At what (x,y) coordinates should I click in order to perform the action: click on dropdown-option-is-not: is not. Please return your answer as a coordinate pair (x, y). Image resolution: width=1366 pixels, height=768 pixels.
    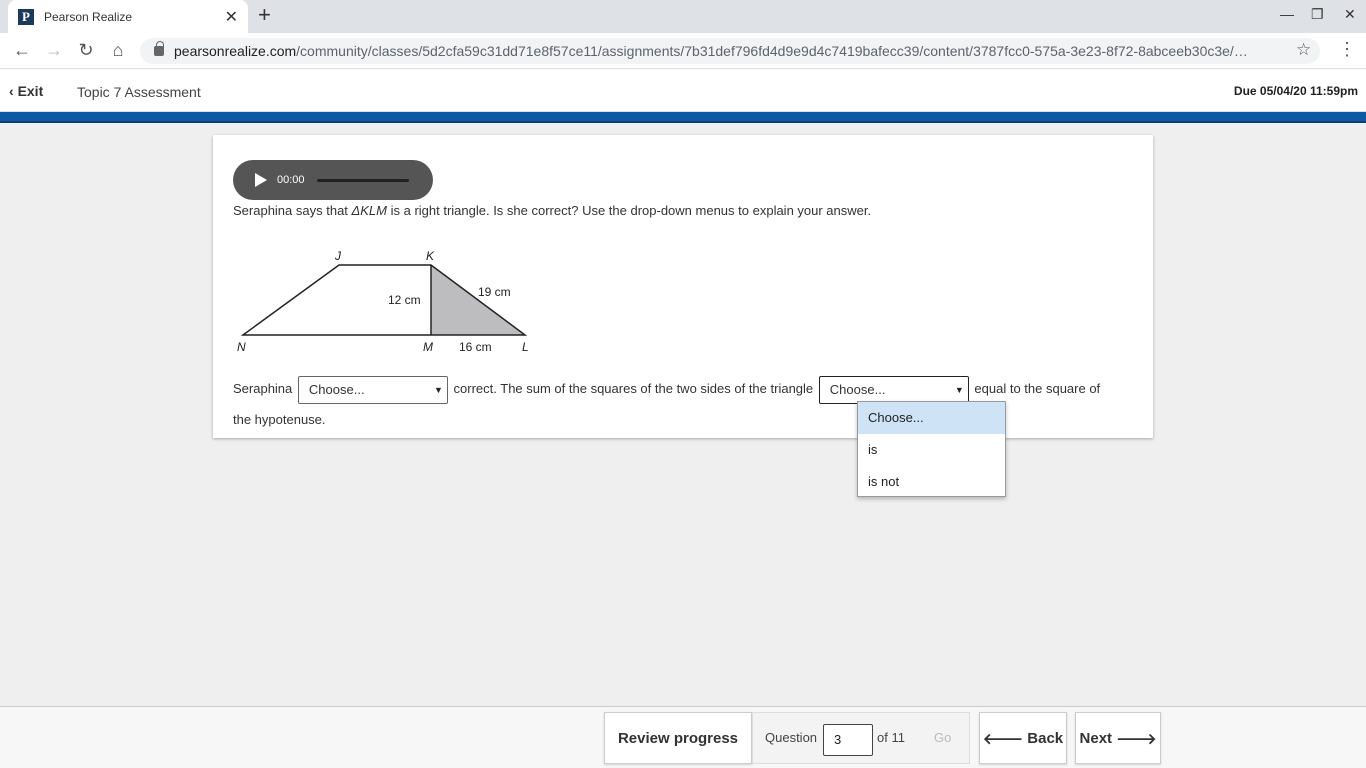
    Looking at the image, I should click on (931, 482).